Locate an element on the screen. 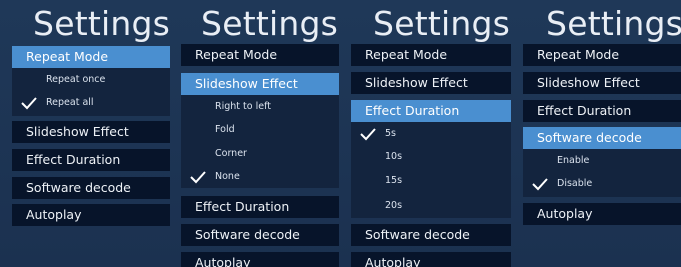 The height and width of the screenshot is (267, 681). option-enable: Enable is located at coordinates (602, 161).